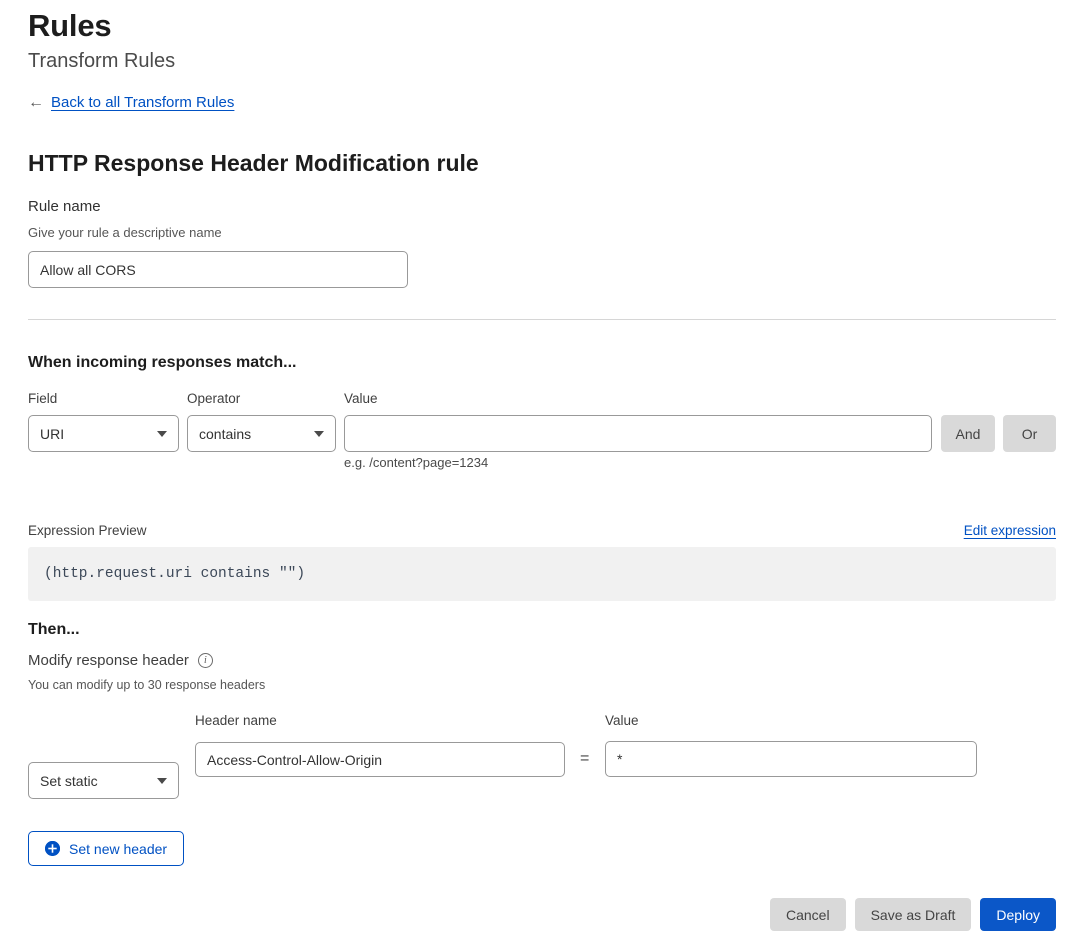  What do you see at coordinates (913, 914) in the screenshot?
I see `save-as-draft-button: Save as Draft` at bounding box center [913, 914].